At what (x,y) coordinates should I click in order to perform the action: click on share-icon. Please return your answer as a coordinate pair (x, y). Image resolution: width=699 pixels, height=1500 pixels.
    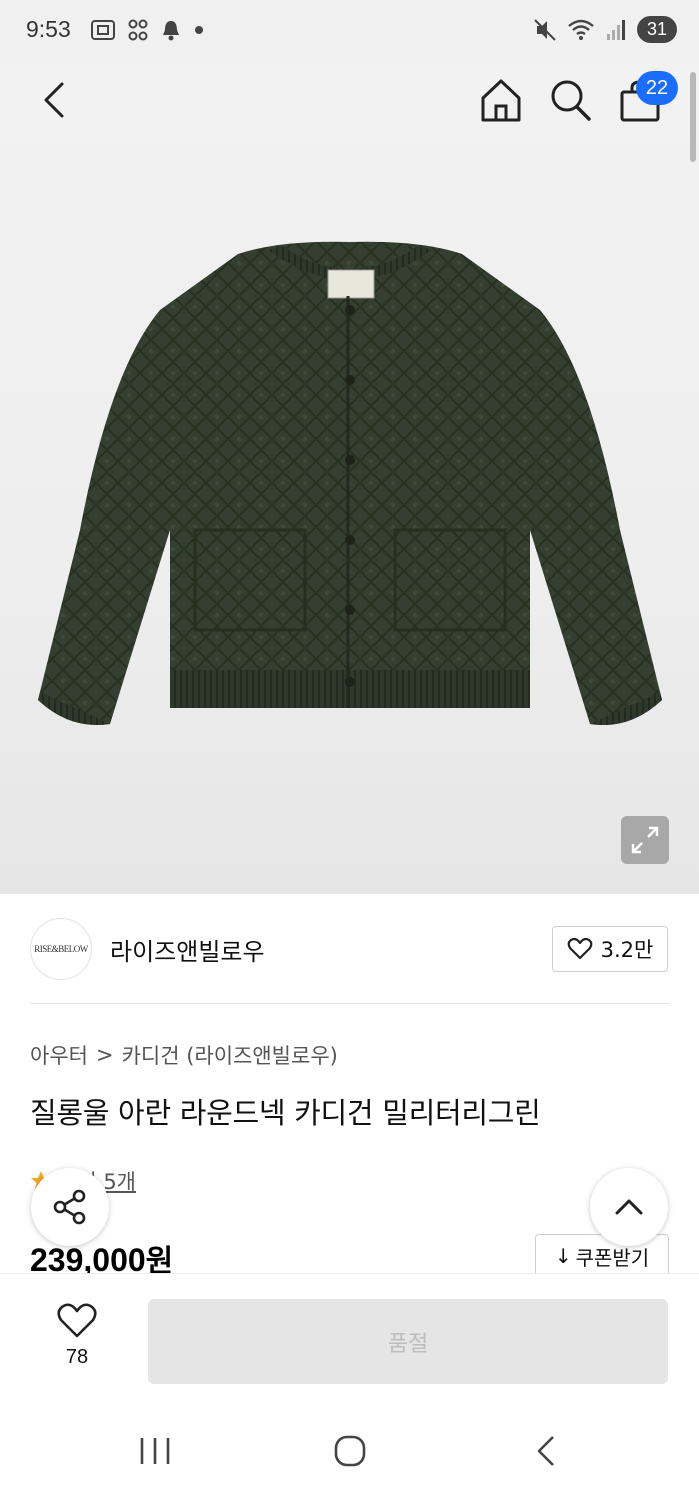
    Looking at the image, I should click on (69, 1207).